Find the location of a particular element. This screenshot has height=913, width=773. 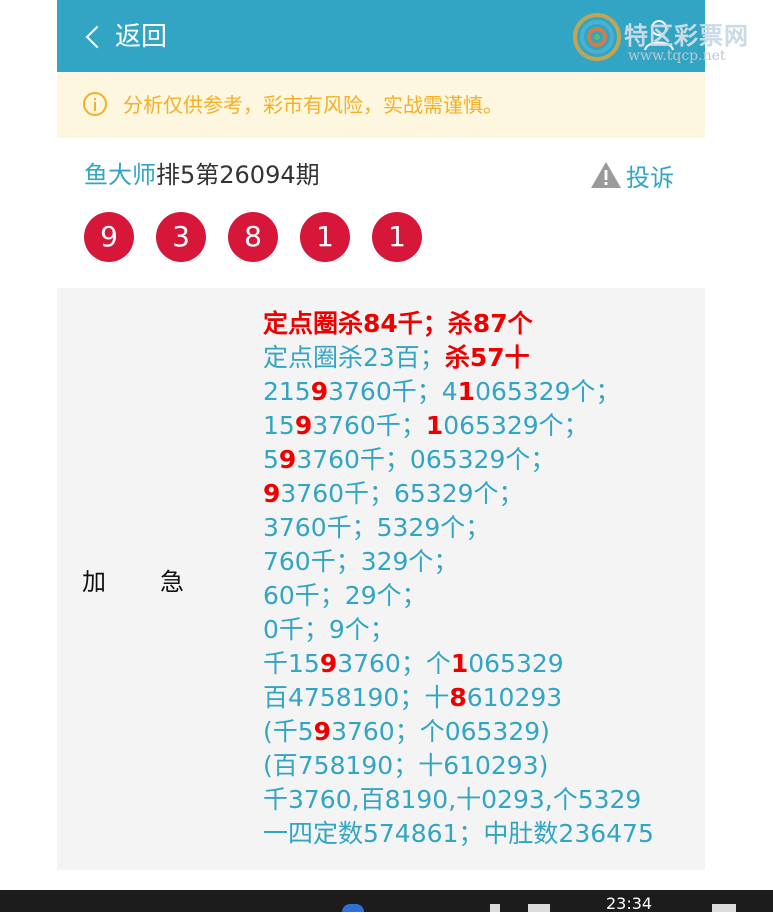

line-segment: 百4758190；十 is located at coordinates (356, 697).